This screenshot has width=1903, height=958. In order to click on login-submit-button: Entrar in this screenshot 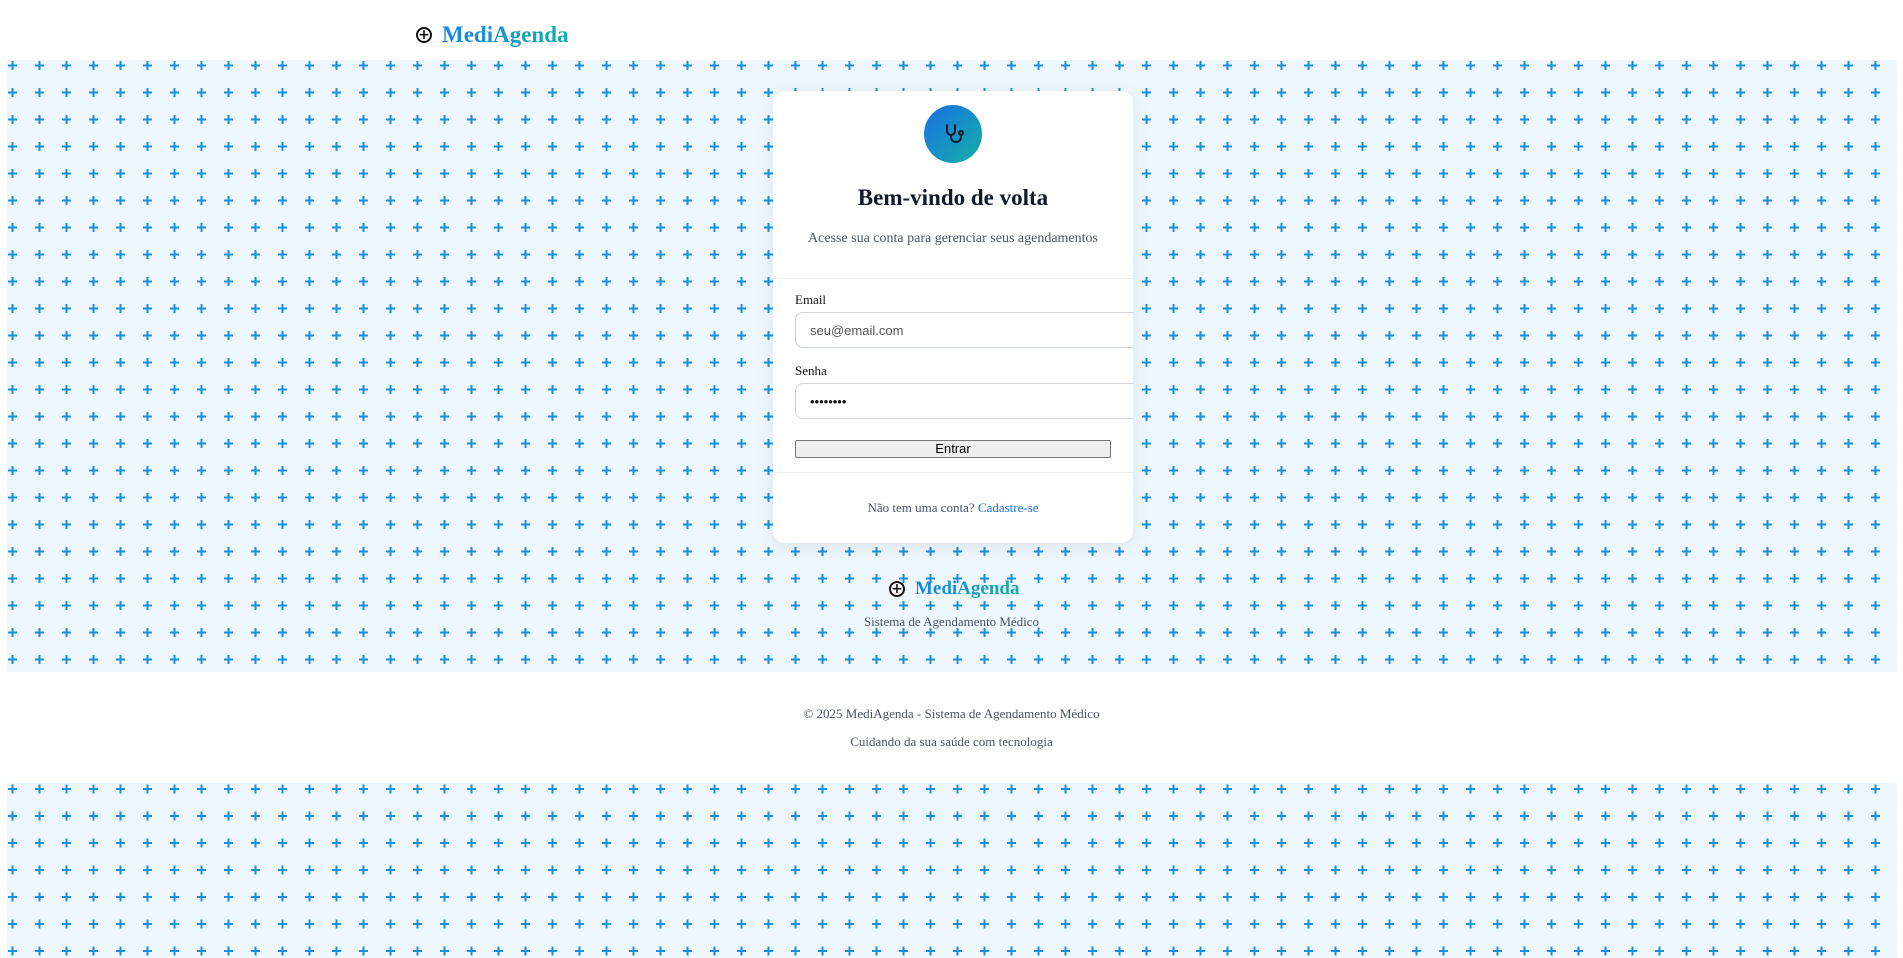, I will do `click(953, 449)`.